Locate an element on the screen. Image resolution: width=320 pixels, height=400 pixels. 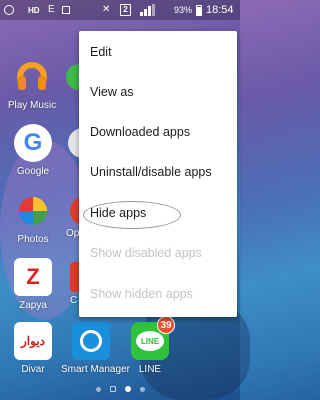
battery-icon is located at coordinates (199, 10).